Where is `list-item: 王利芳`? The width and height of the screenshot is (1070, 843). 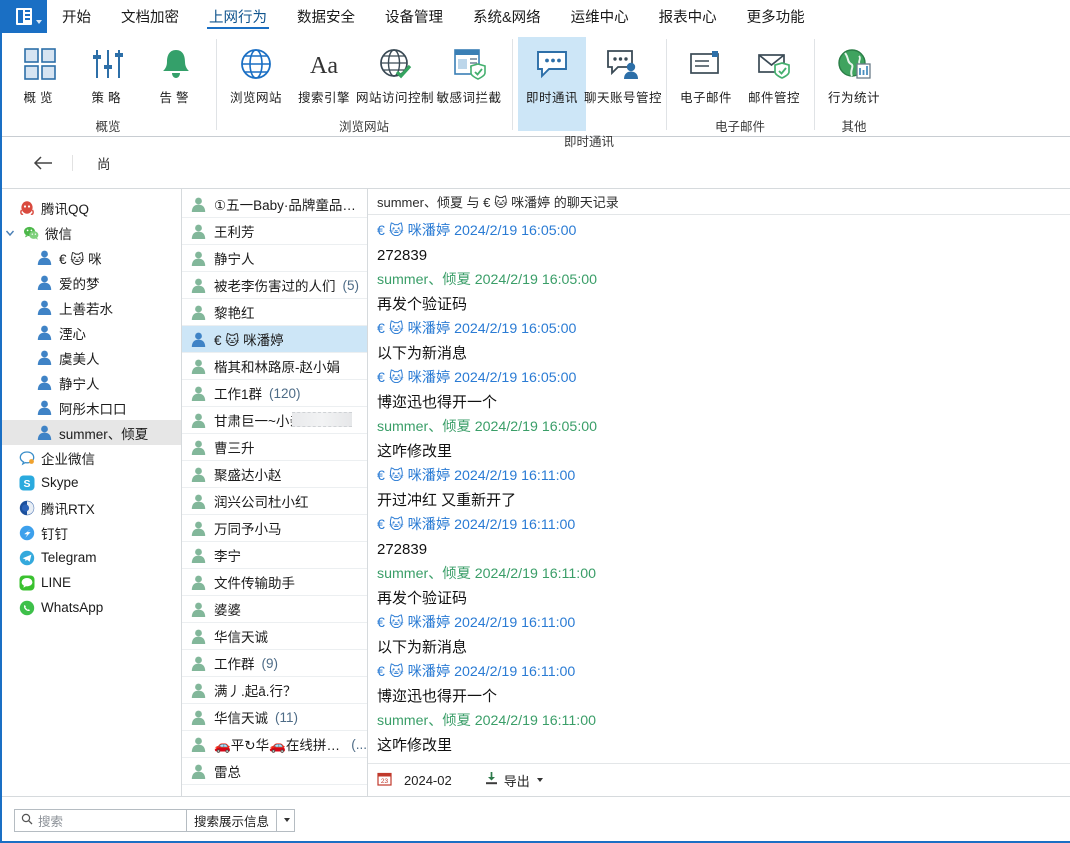
list-item: 王利芳 is located at coordinates (274, 231).